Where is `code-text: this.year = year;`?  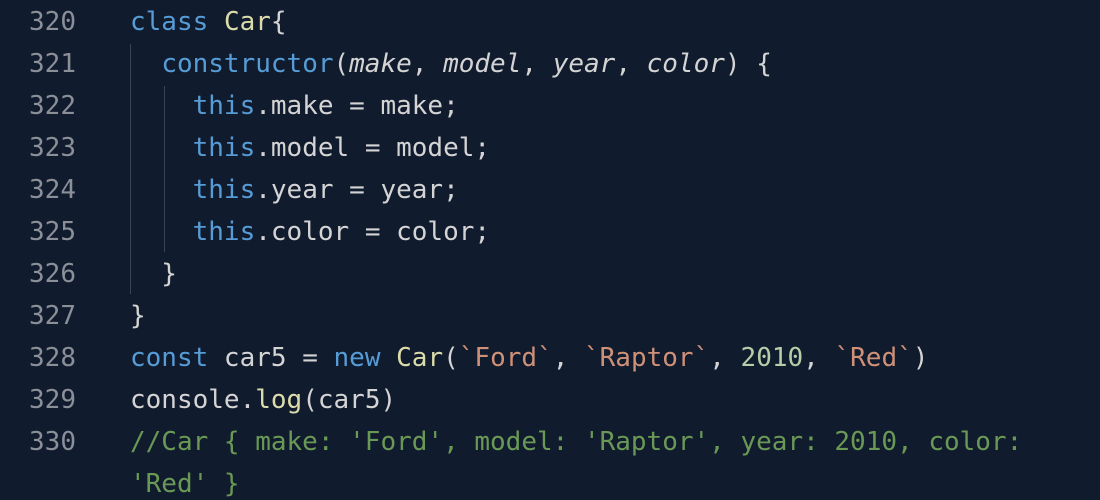 code-text: this.year = year; is located at coordinates (294, 190).